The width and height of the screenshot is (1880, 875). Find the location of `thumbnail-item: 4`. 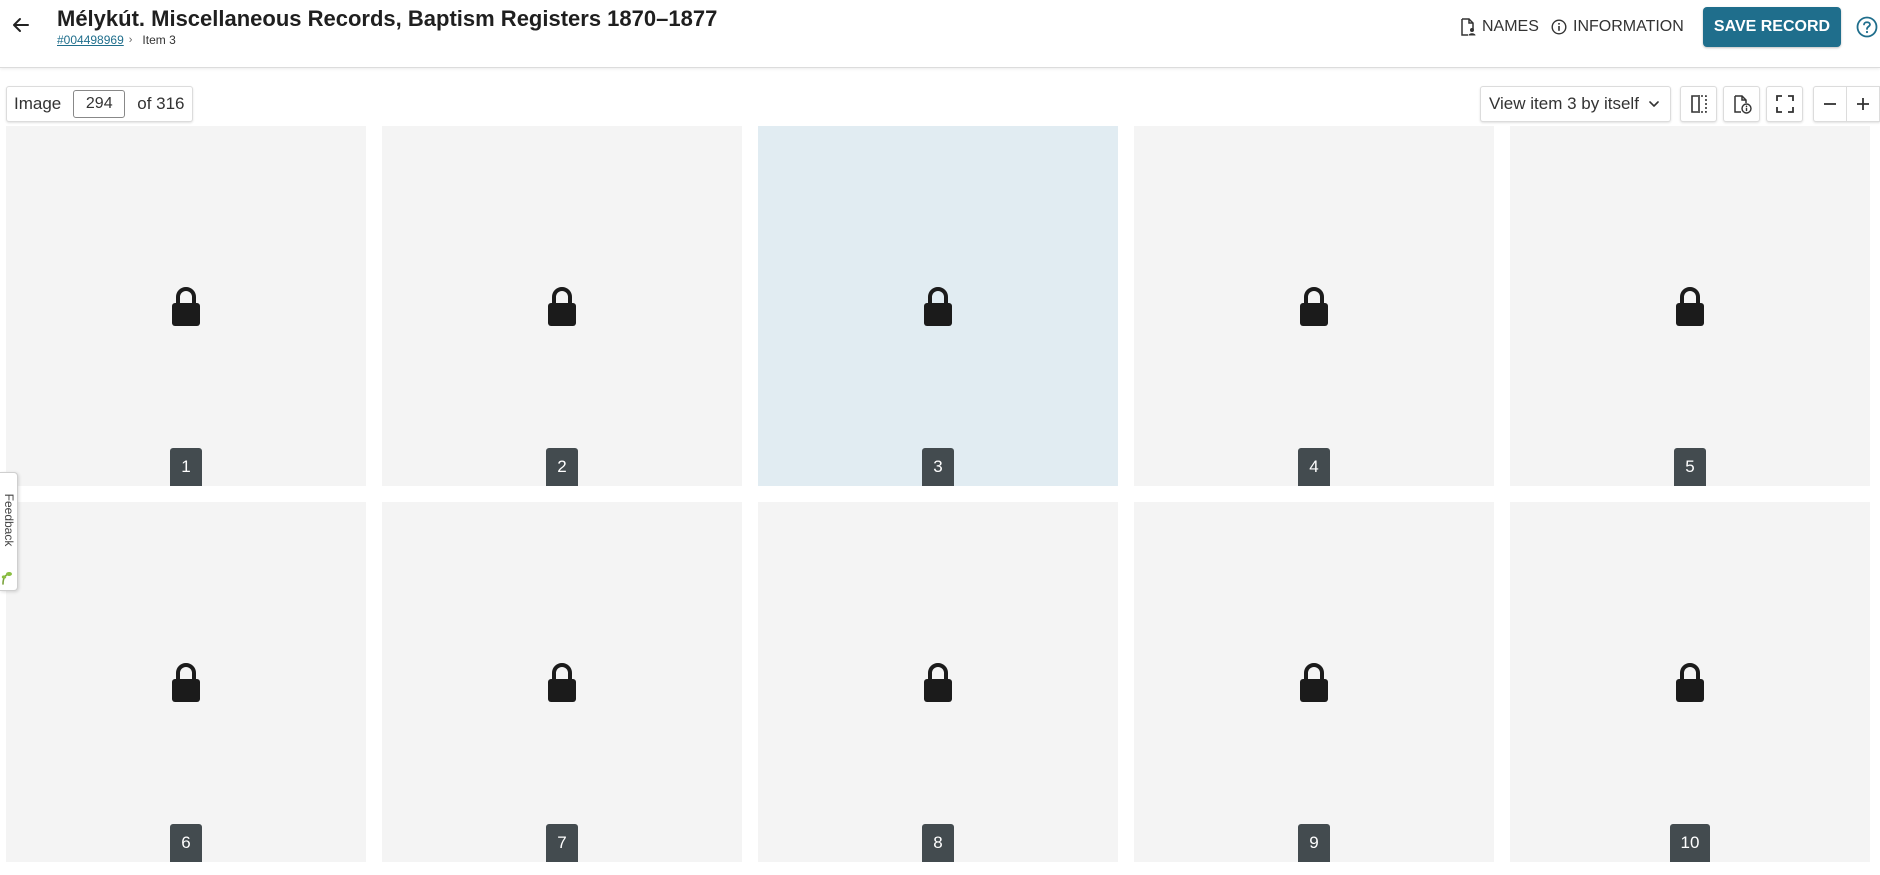

thumbnail-item: 4 is located at coordinates (1314, 306).